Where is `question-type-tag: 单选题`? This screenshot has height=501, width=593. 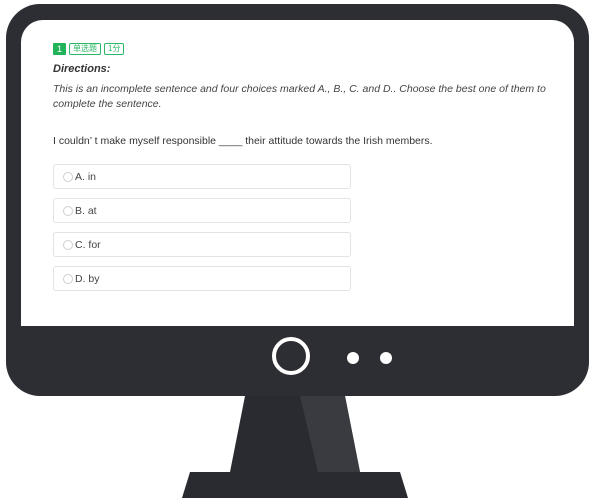 question-type-tag: 单选题 is located at coordinates (85, 49).